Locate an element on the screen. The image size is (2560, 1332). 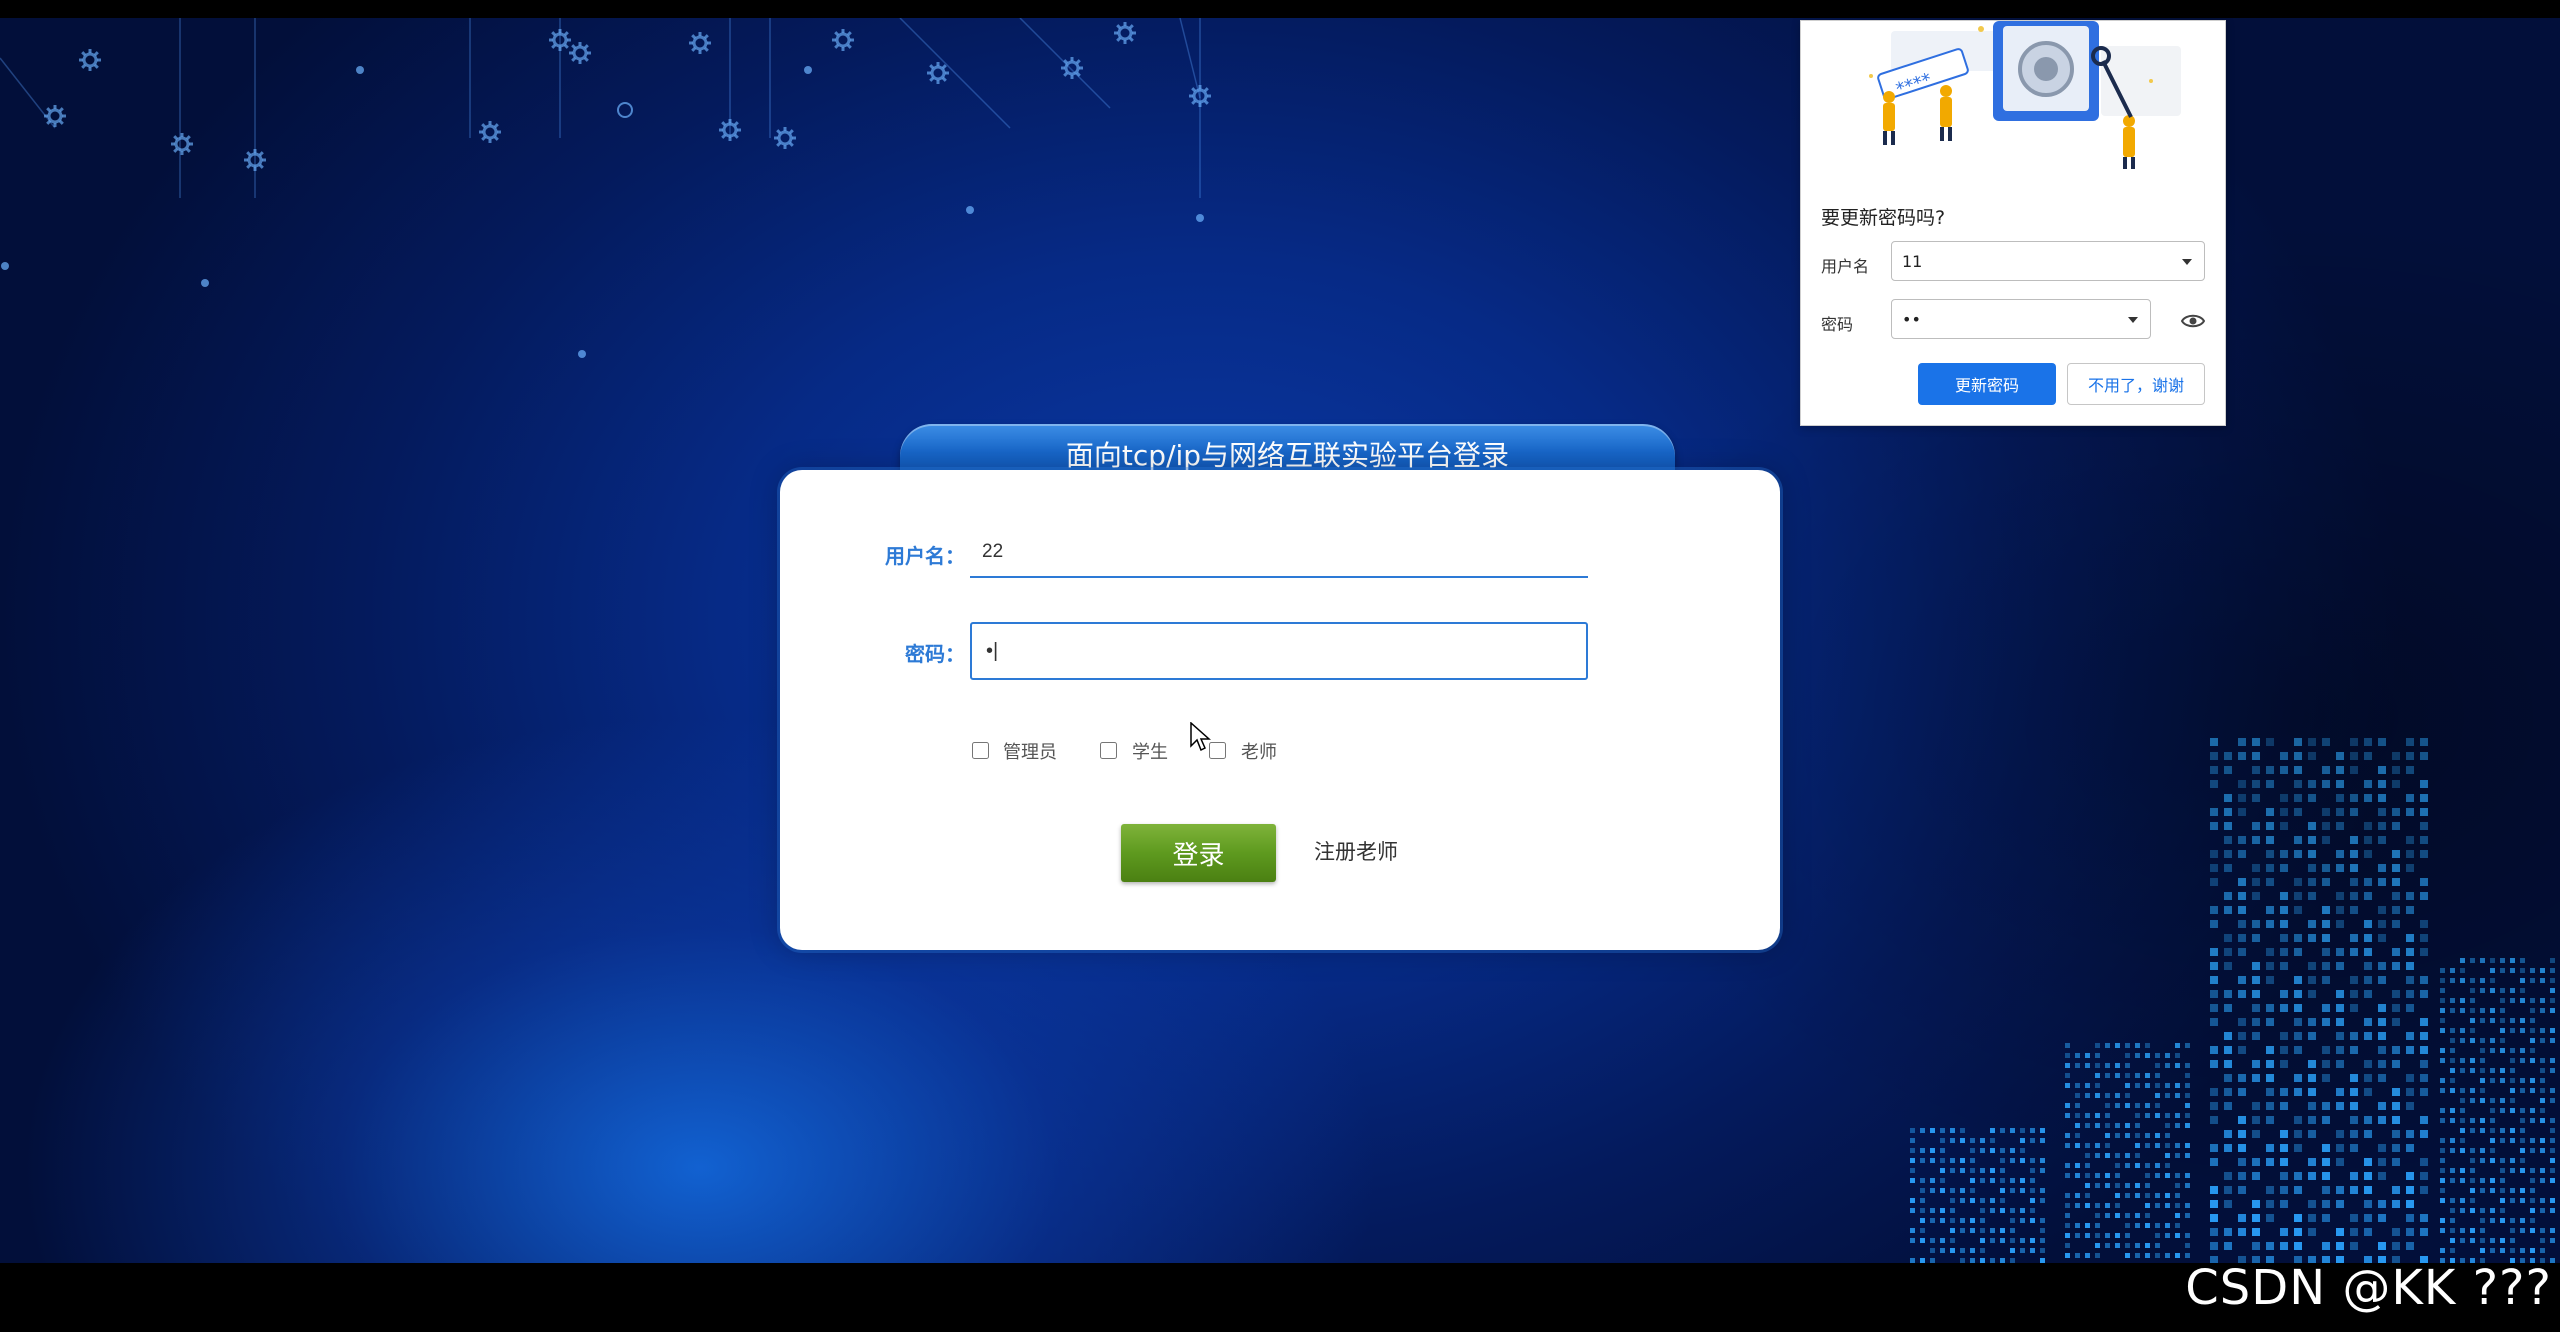
bottom-bar is located at coordinates (1280, 1297).